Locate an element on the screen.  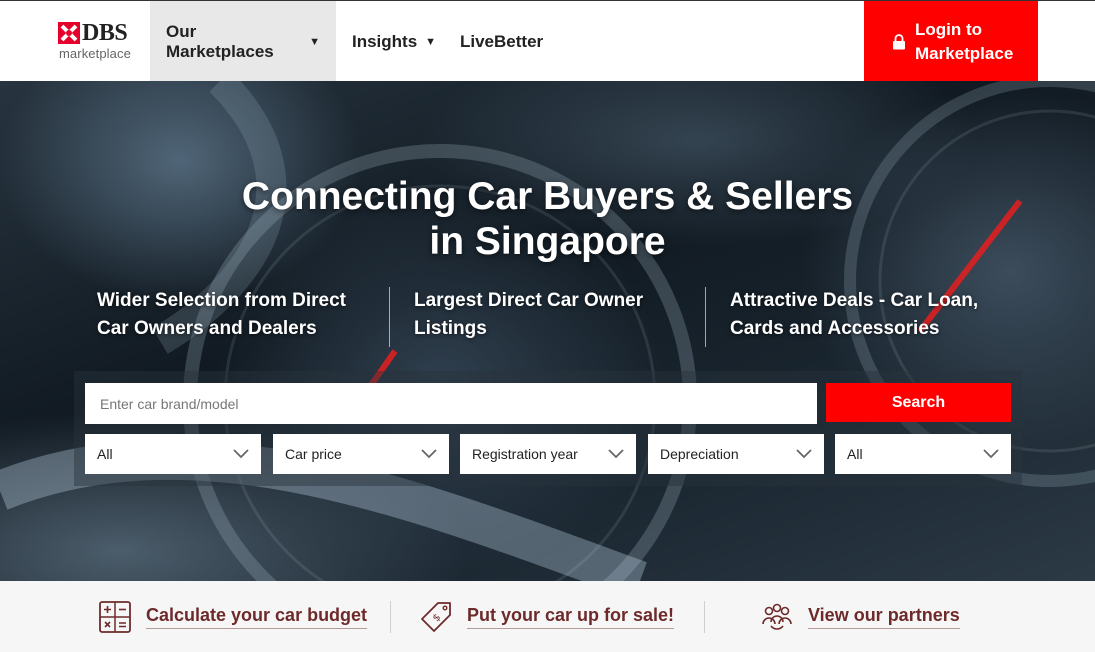
filter-depreciation-select: Depreciation is located at coordinates (736, 454).